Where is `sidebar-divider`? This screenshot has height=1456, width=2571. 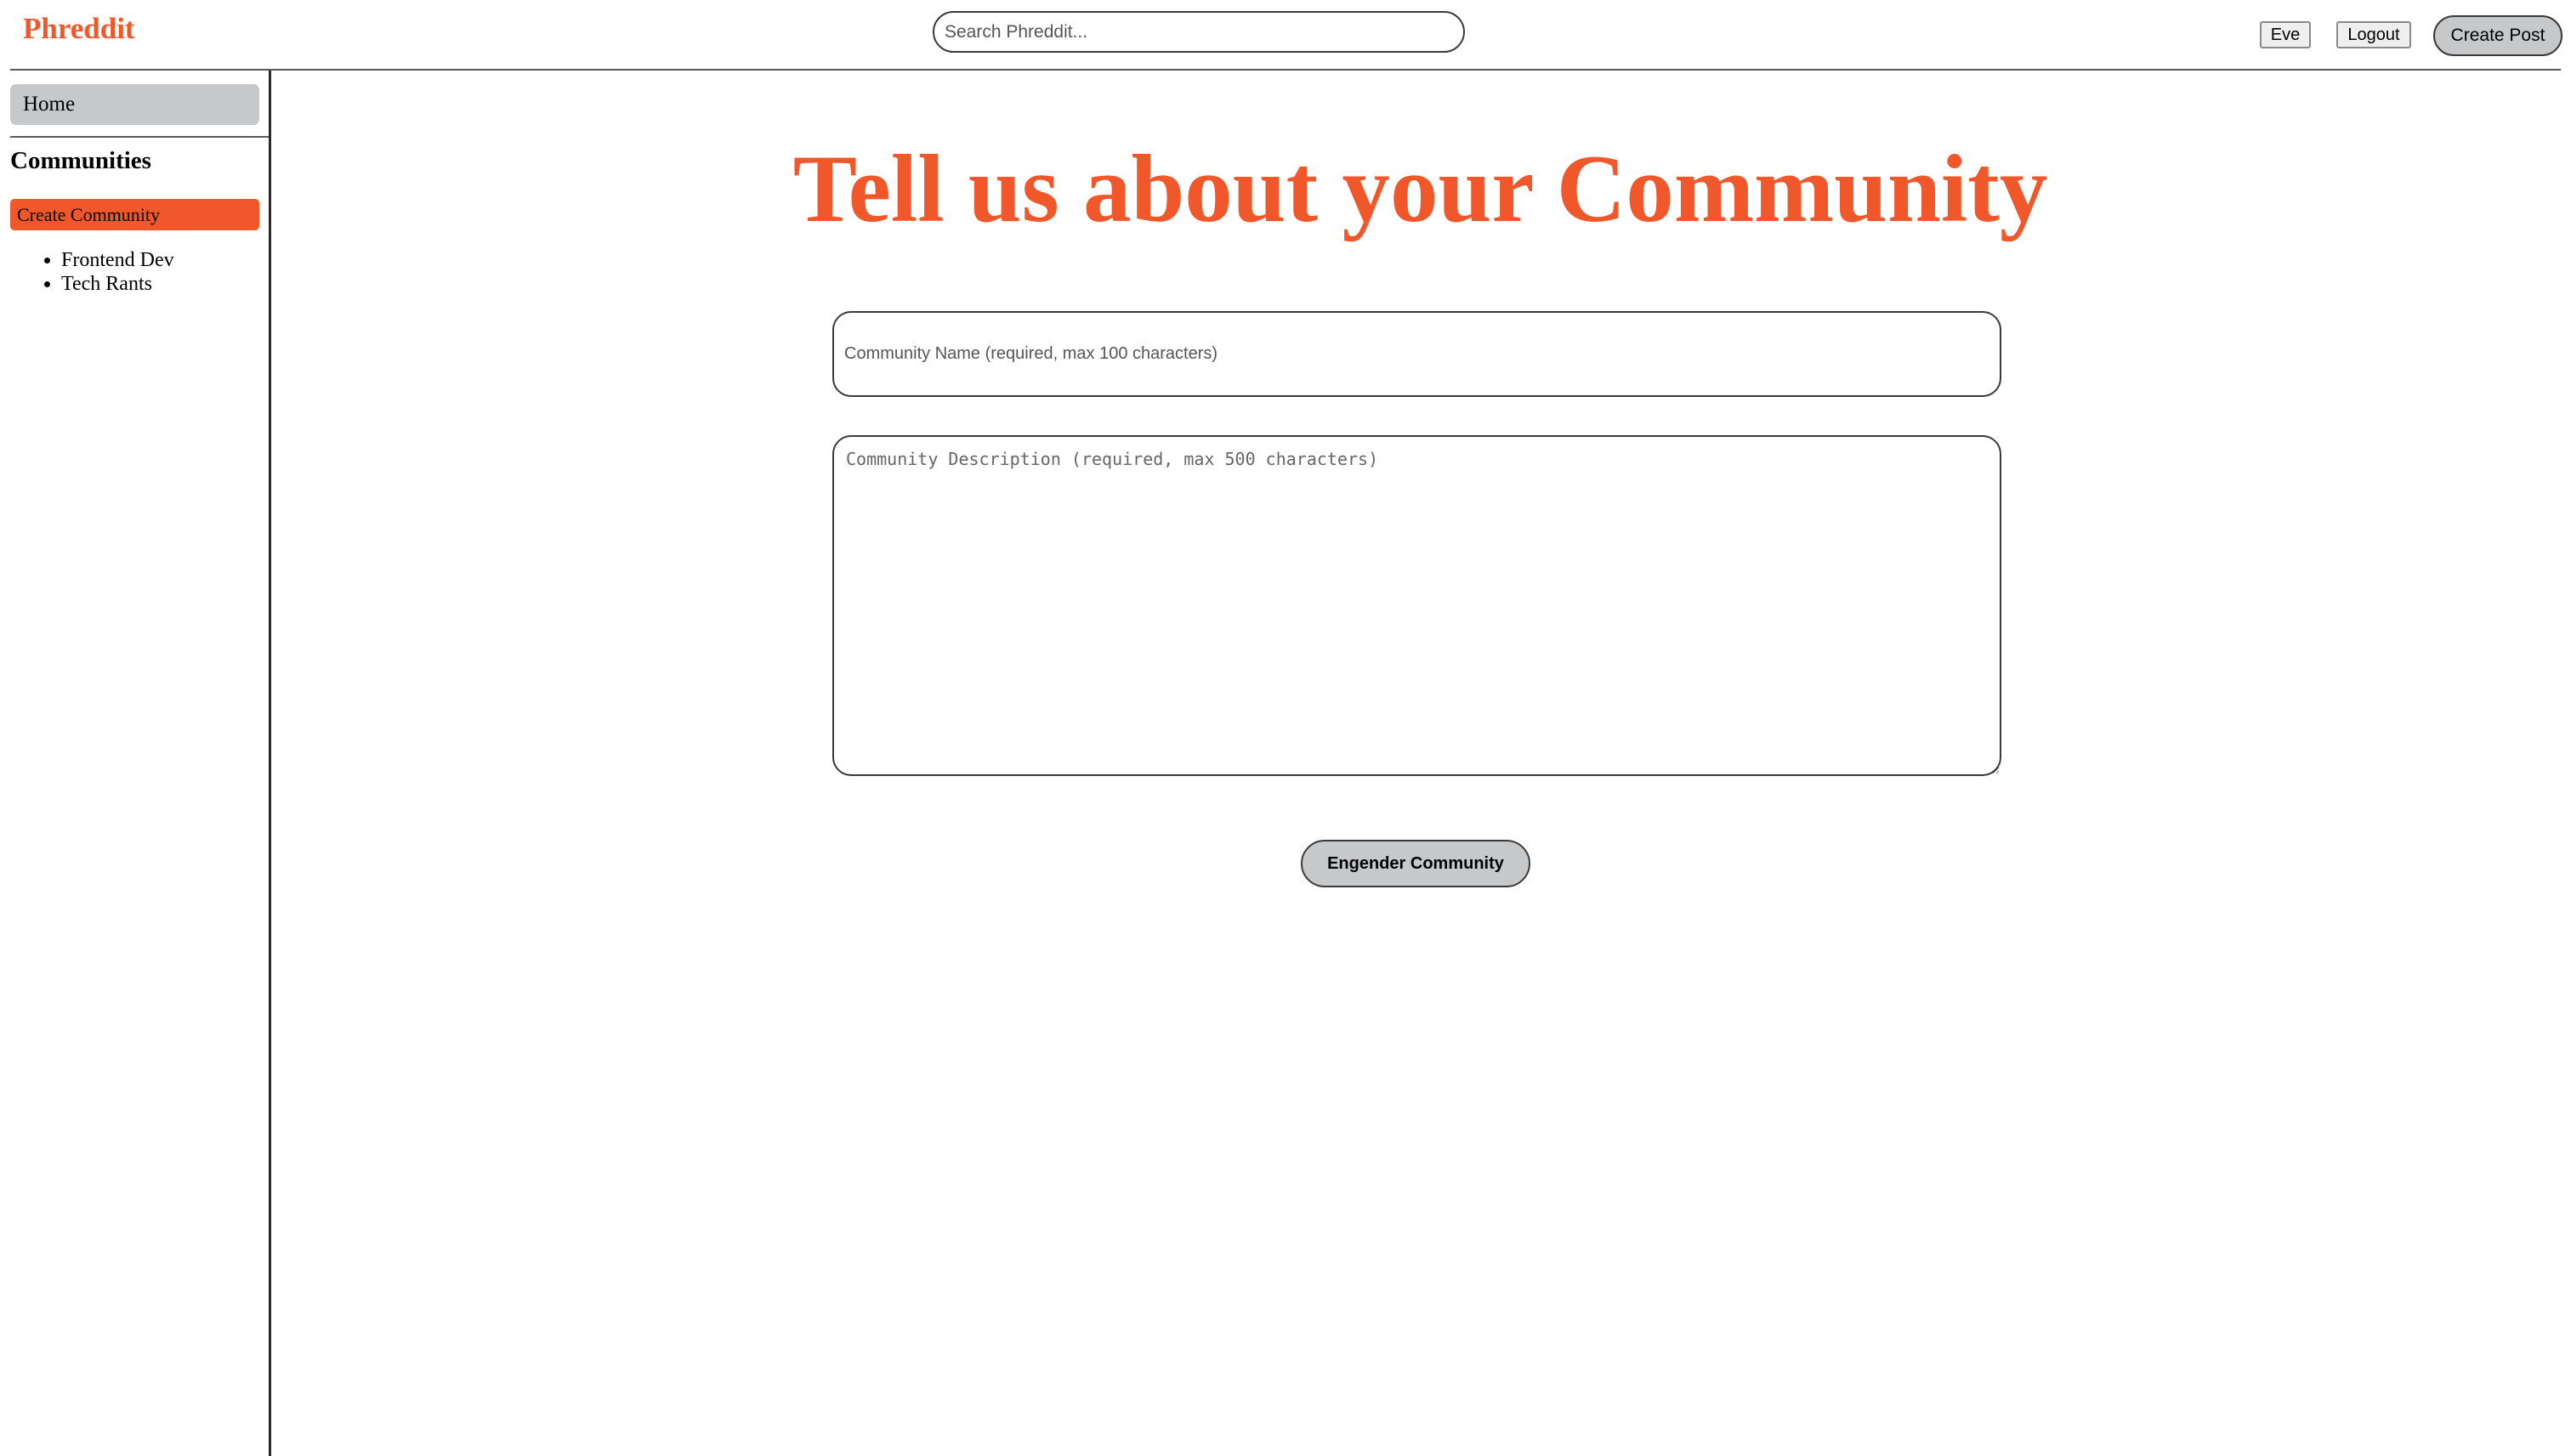 sidebar-divider is located at coordinates (139, 137).